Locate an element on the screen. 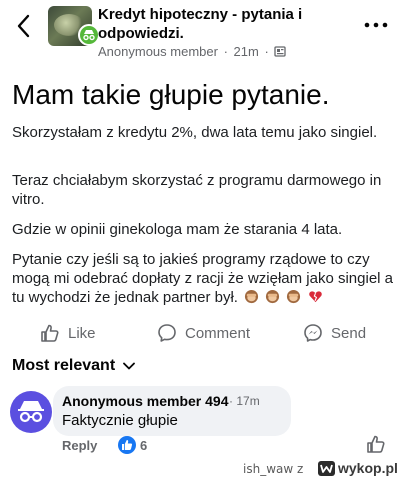 This screenshot has width=400, height=482. chevron-down-icon is located at coordinates (129, 366).